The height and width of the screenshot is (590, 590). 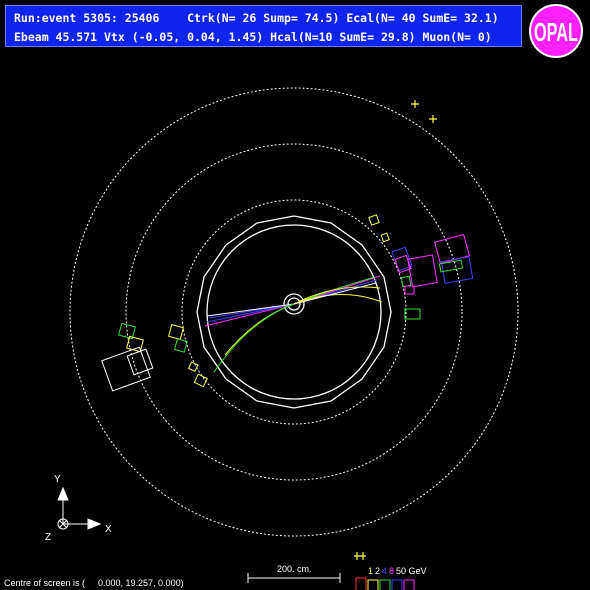 What do you see at coordinates (294, 569) in the screenshot?
I see `length-scale-label: 200. cm.` at bounding box center [294, 569].